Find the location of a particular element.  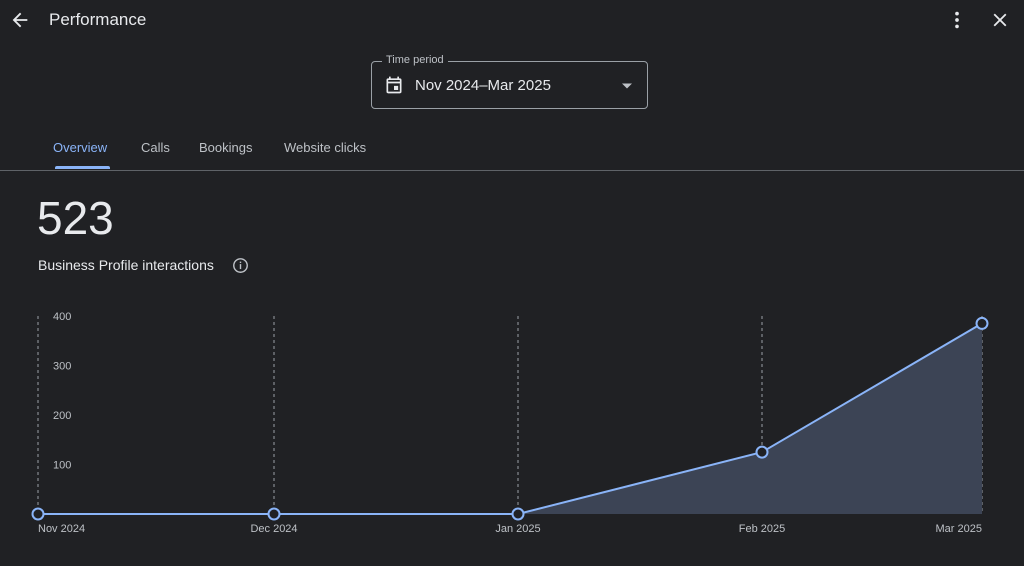

tab-calls: Calls is located at coordinates (155, 147).